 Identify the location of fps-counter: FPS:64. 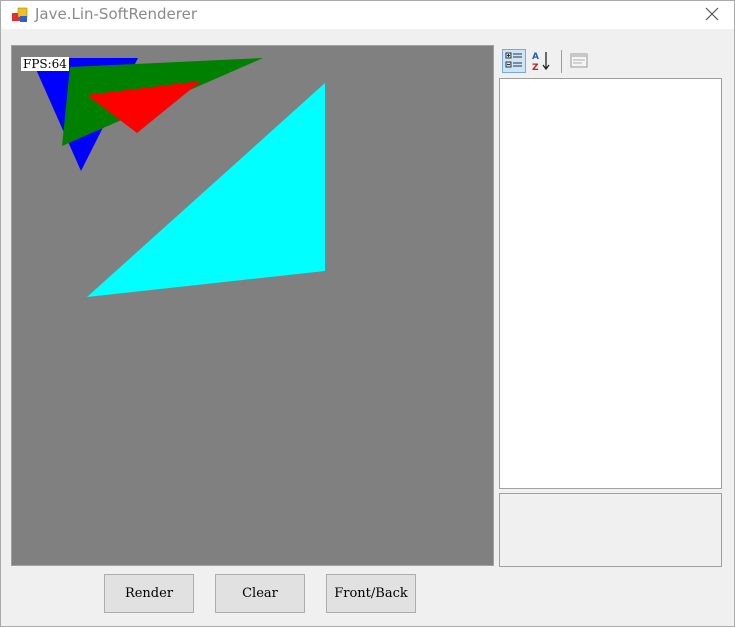
(45, 64).